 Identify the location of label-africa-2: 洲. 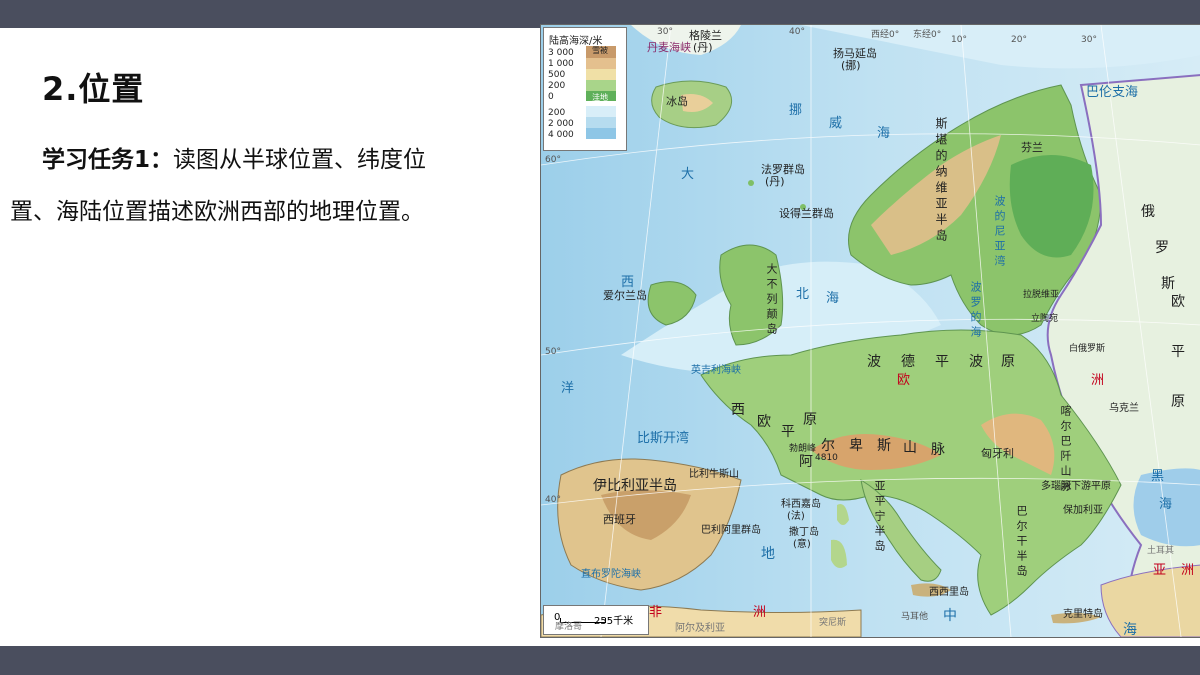
(760, 612).